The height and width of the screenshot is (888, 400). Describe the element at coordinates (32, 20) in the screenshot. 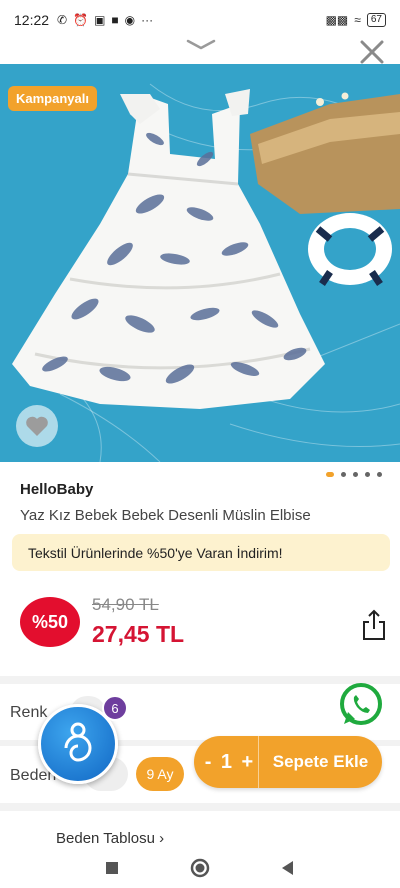

I see `status-time: 12:22` at that location.